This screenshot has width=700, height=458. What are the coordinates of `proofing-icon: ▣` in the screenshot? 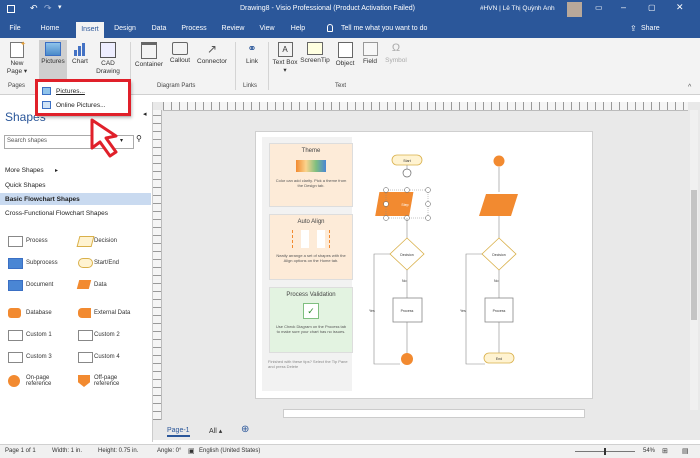 It's located at (191, 451).